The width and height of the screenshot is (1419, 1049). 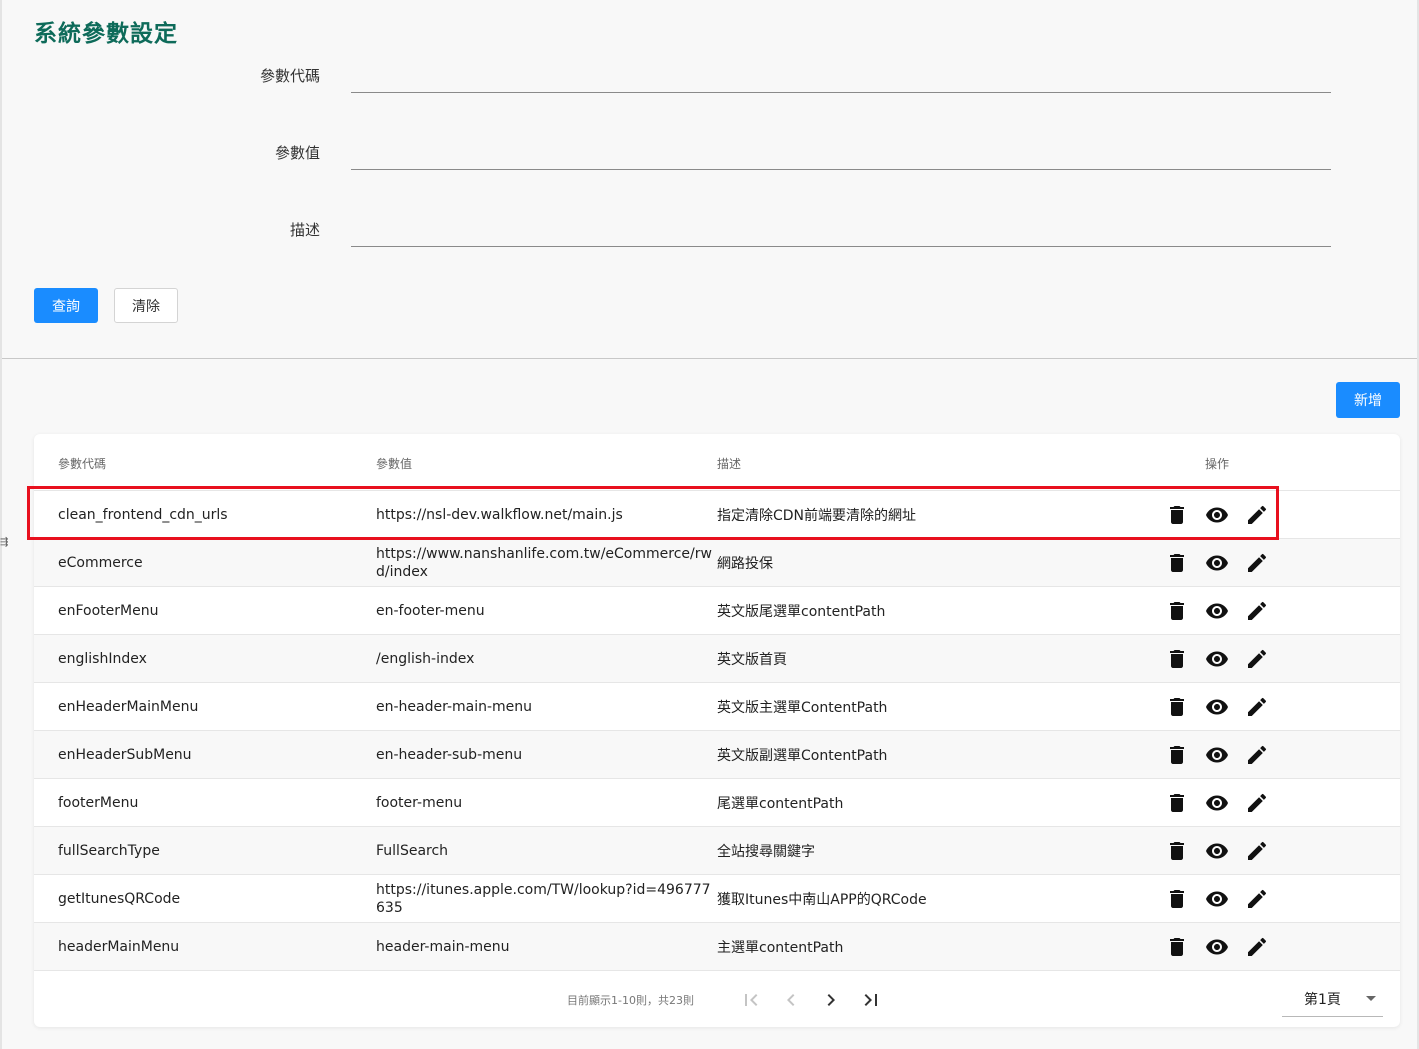 I want to click on description-label: 描述, so click(x=304, y=230).